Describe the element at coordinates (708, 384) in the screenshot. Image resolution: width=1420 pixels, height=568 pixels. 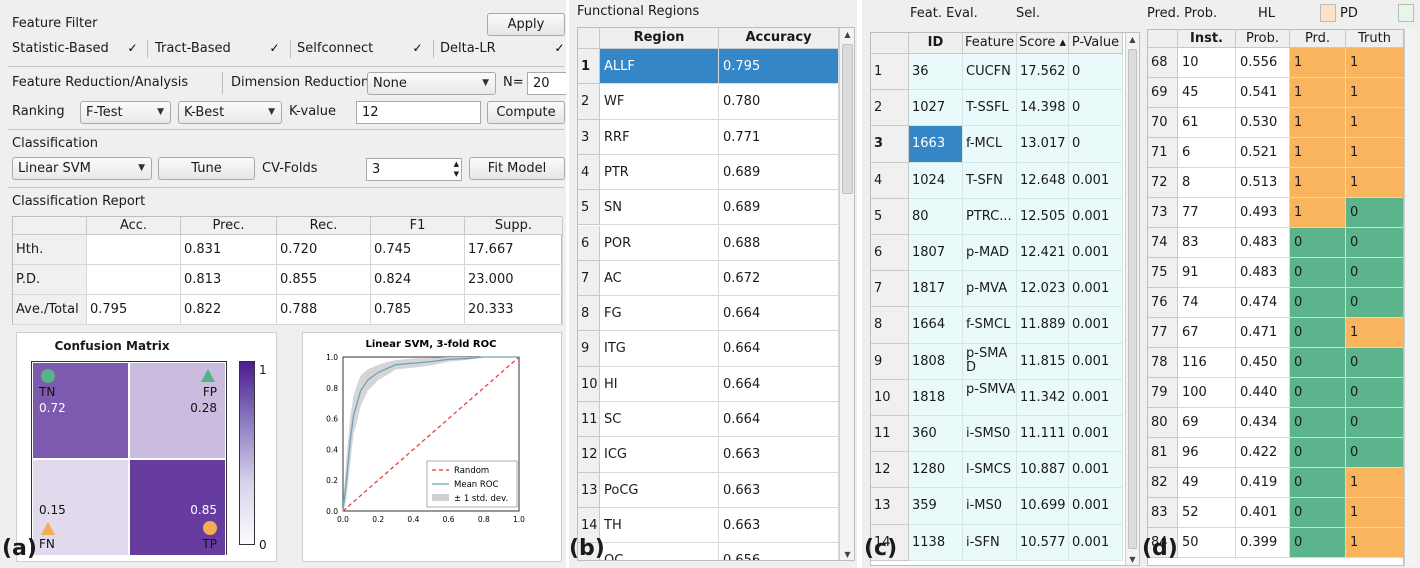
I see `table-row: 10 HI 0.664` at that location.